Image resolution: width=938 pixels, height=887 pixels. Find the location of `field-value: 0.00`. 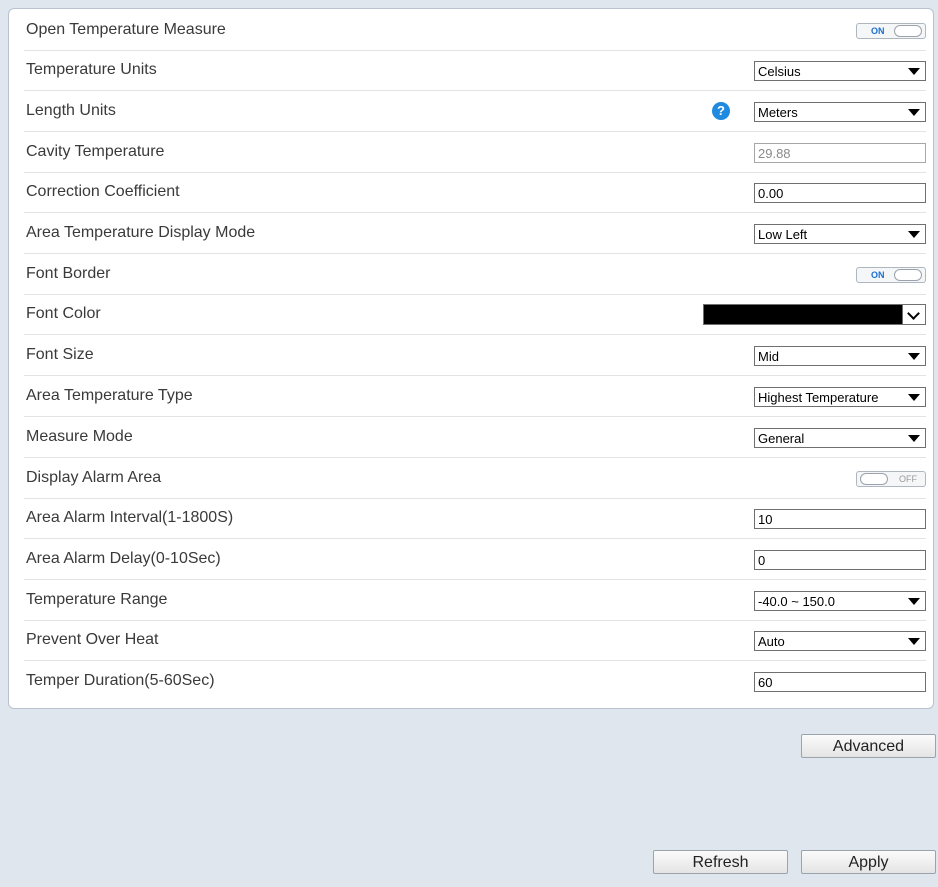

field-value: 0.00 is located at coordinates (771, 193).